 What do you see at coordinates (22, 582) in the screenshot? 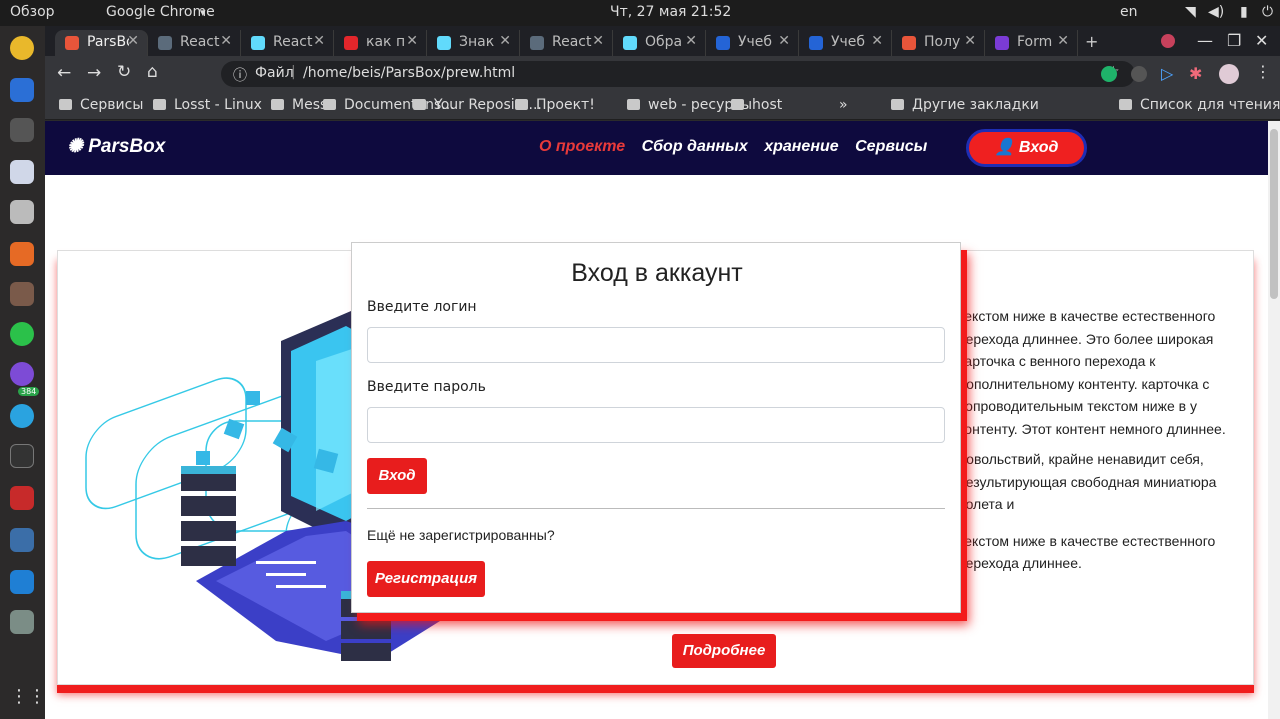
I see `vscode-icon` at bounding box center [22, 582].